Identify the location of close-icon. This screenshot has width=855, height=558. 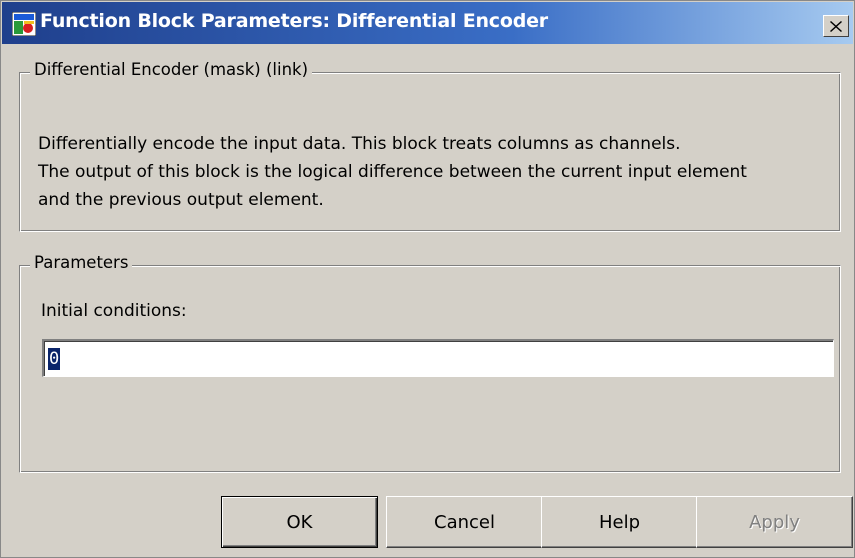
(836, 26).